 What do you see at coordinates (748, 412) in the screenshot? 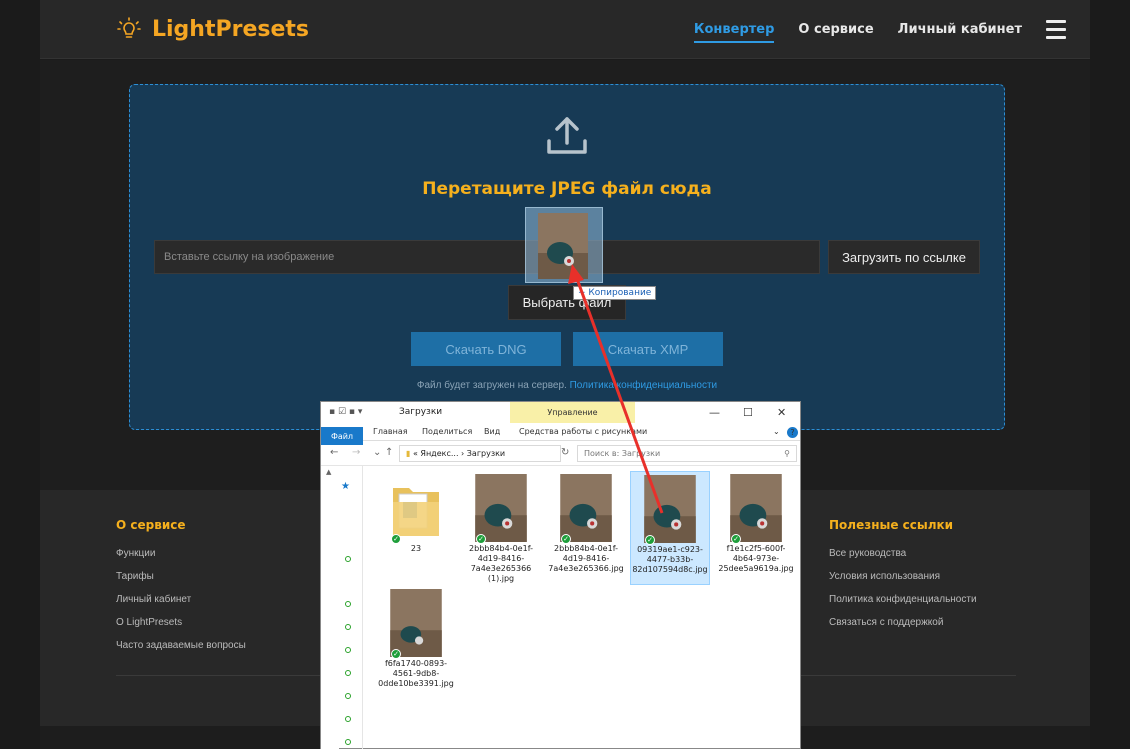
I see `maximize-icon: ☐` at bounding box center [748, 412].